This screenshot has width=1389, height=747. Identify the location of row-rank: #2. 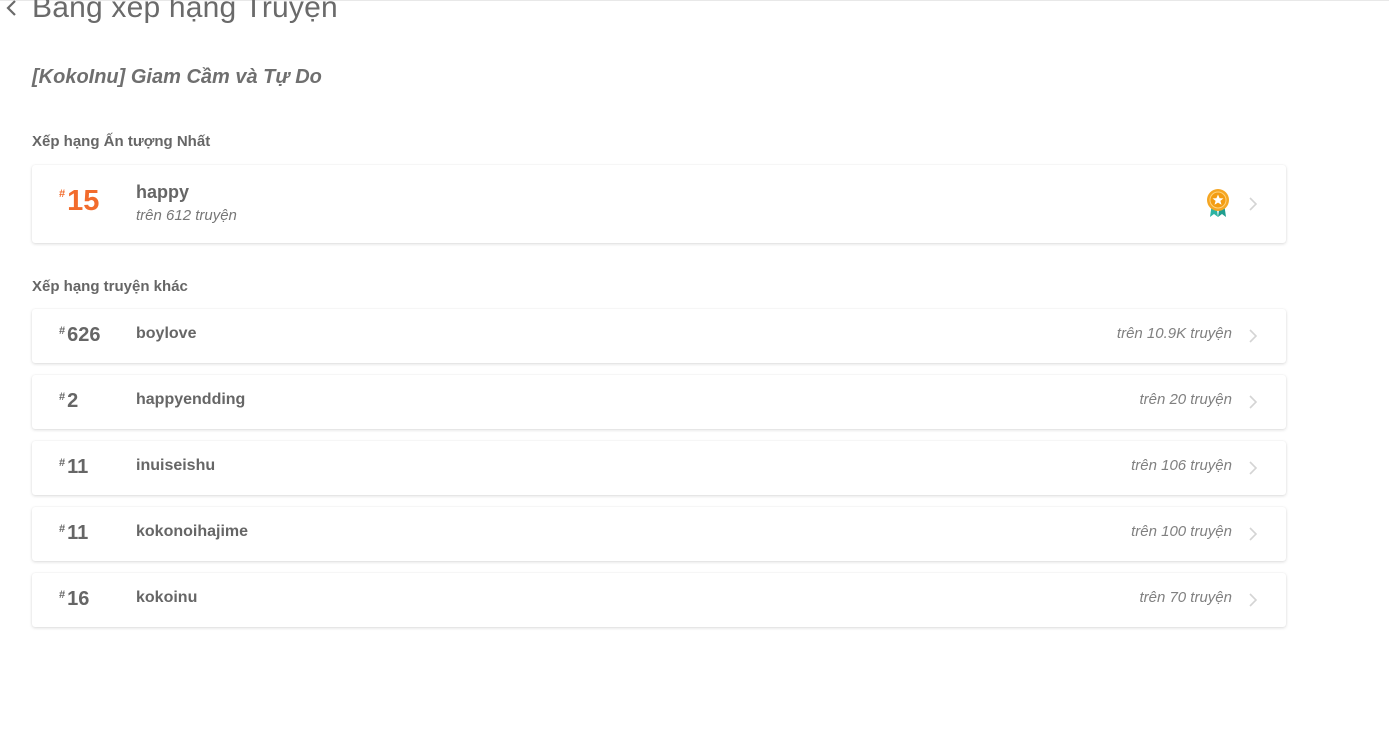
(68, 401).